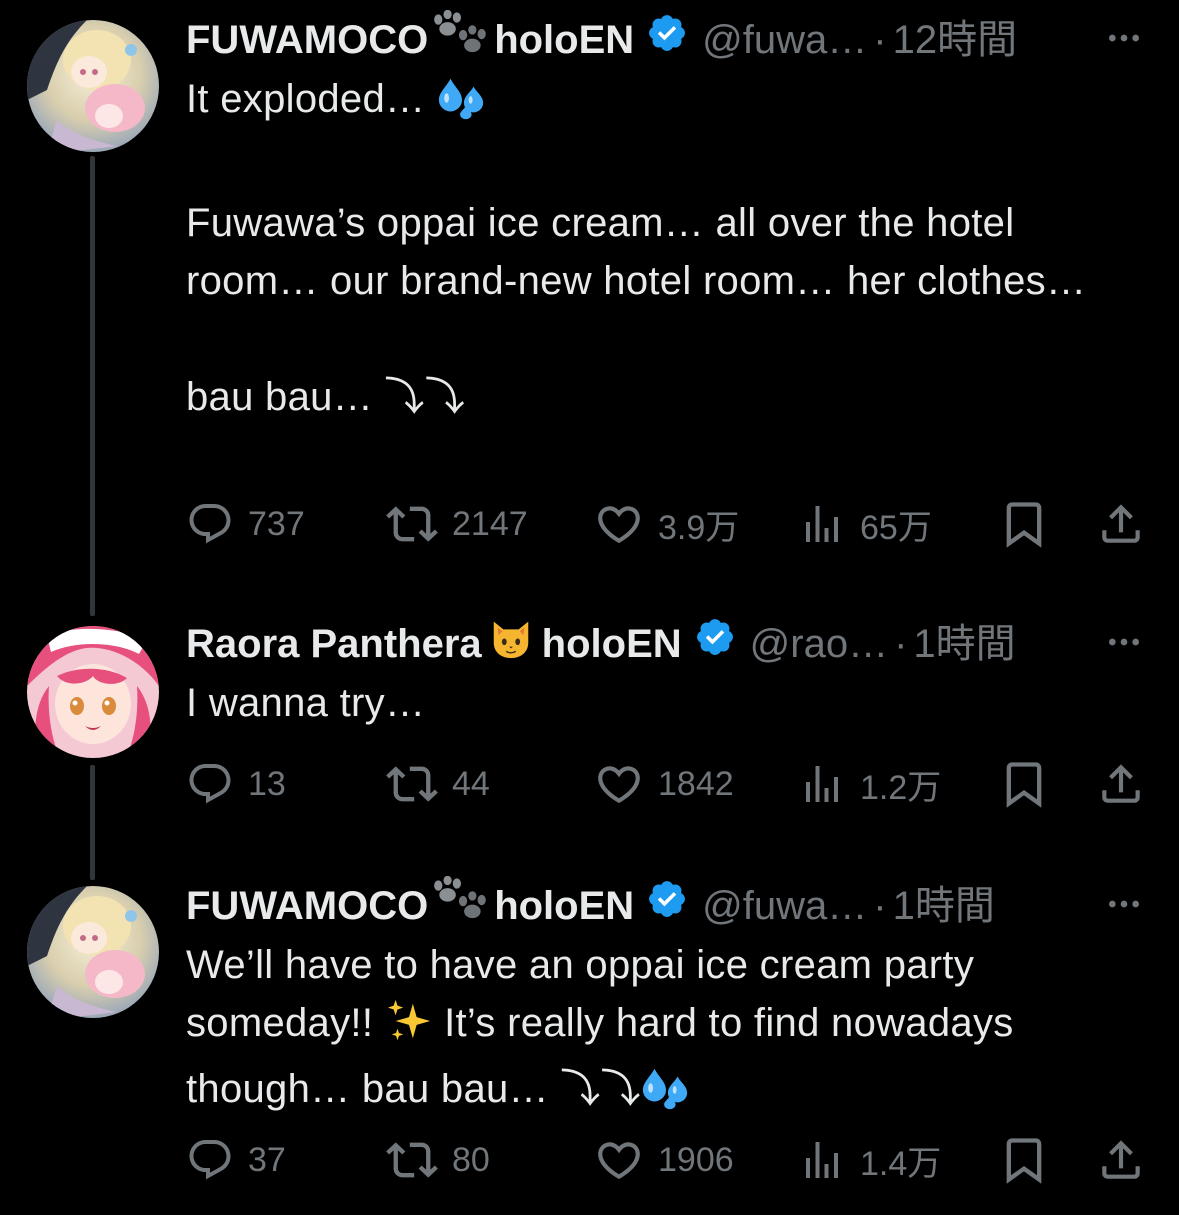 The height and width of the screenshot is (1215, 1179). I want to click on views-button: 1.2万, so click(869, 784).